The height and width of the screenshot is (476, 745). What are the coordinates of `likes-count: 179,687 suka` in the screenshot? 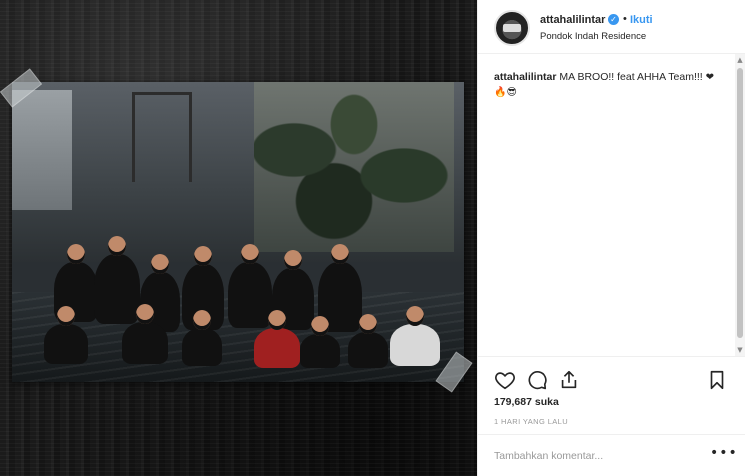 It's located at (526, 402).